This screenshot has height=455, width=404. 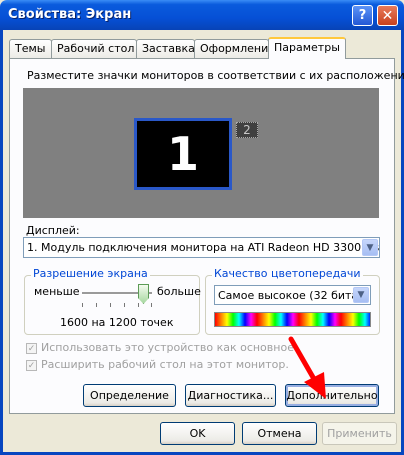 What do you see at coordinates (129, 395) in the screenshot?
I see `identify-button: Определение` at bounding box center [129, 395].